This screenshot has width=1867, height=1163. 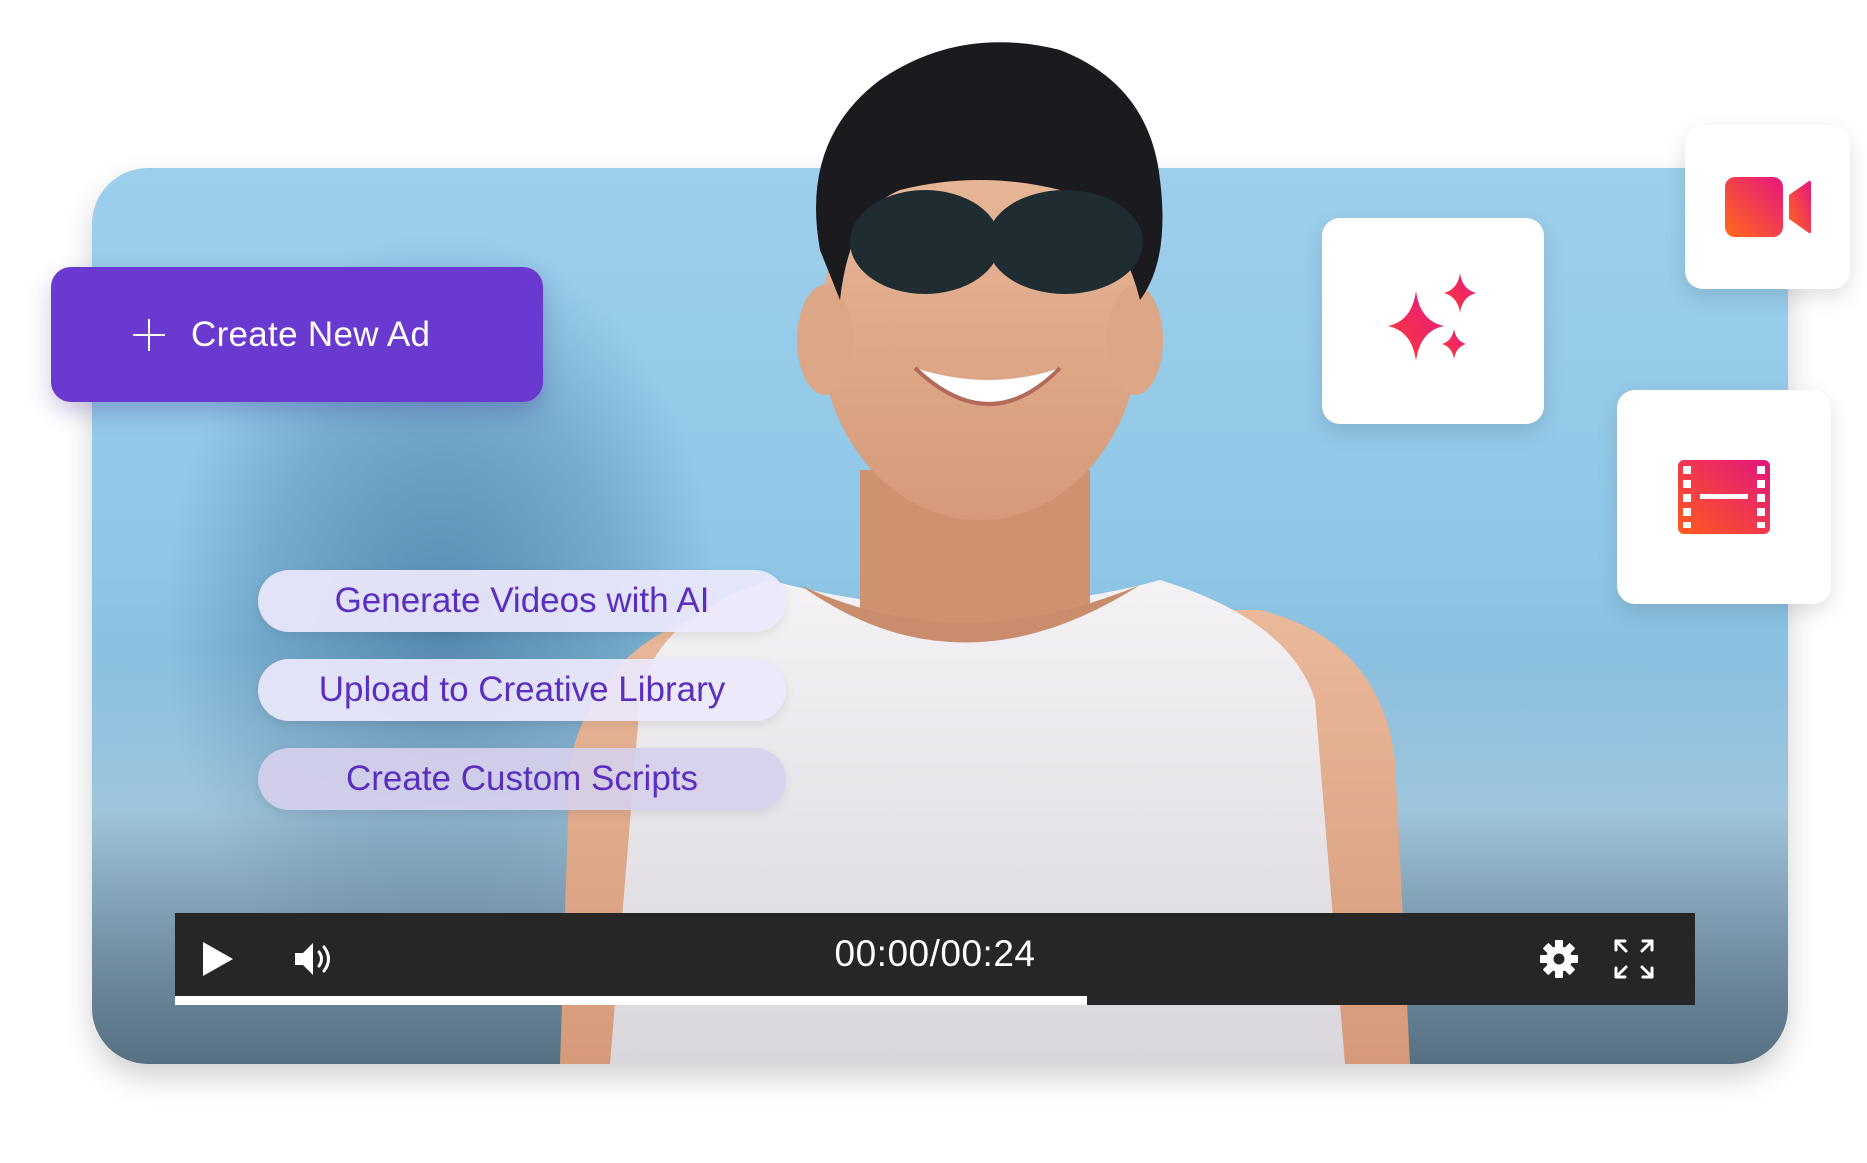 I want to click on sparkle-icon, so click(x=1432, y=317).